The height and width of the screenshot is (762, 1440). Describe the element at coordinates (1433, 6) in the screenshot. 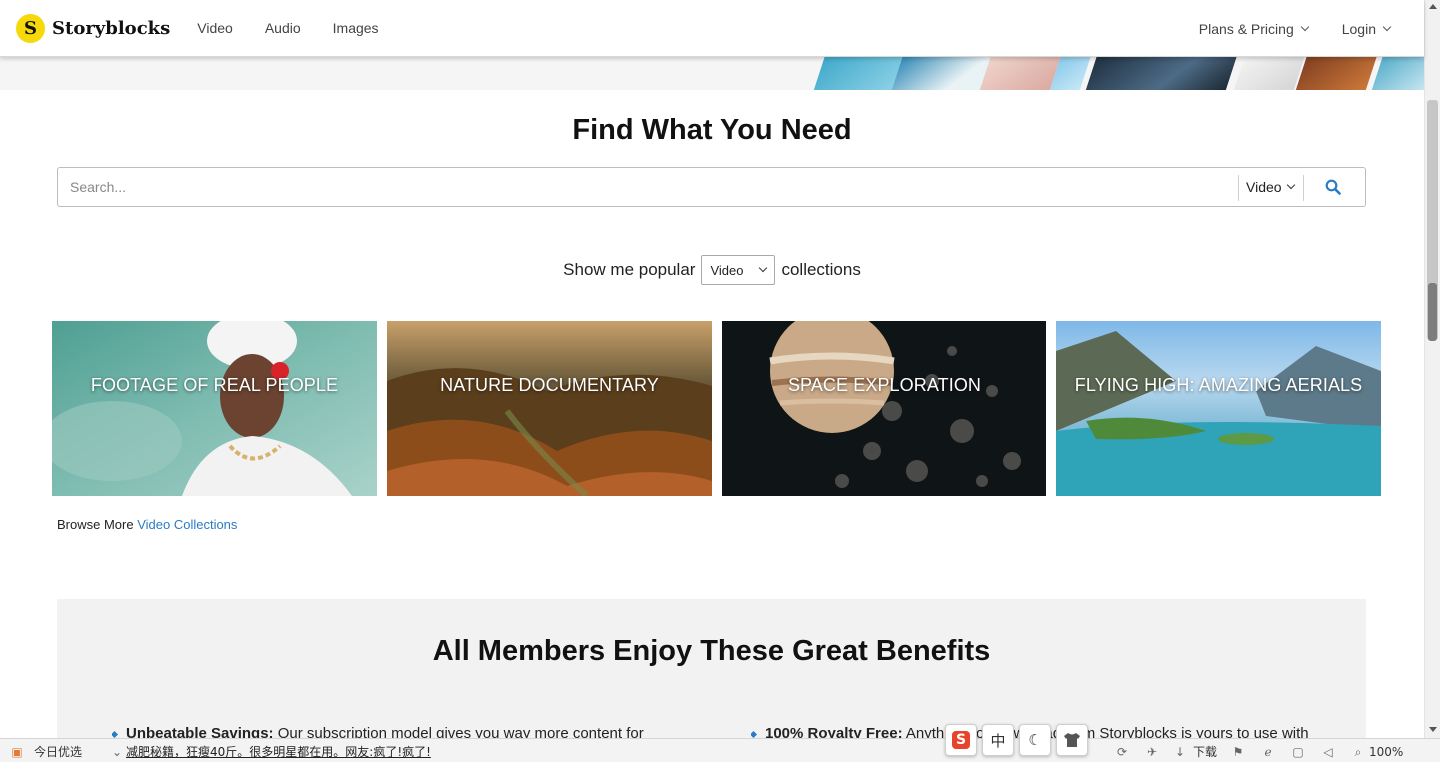

I see `scroll-up-icon` at that location.